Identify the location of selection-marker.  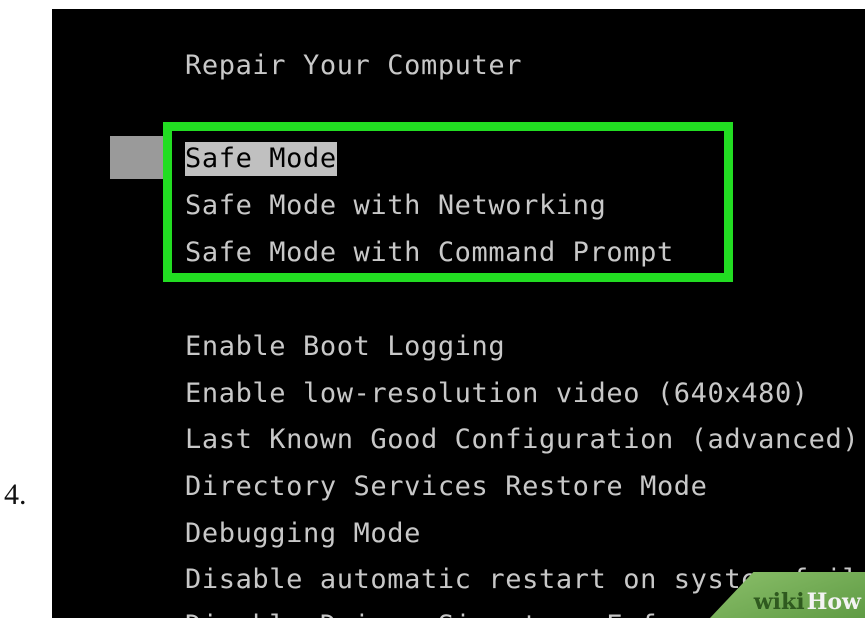
(137, 157).